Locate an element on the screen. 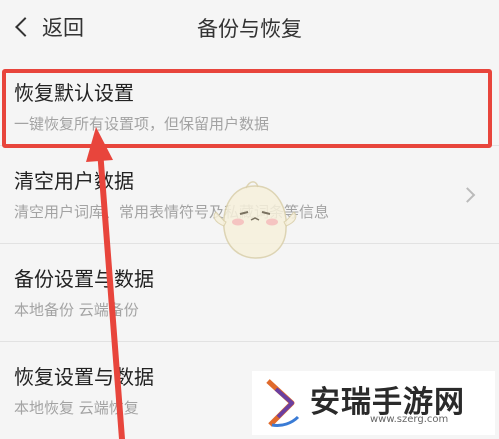  watermark-logo-icon is located at coordinates (283, 403).